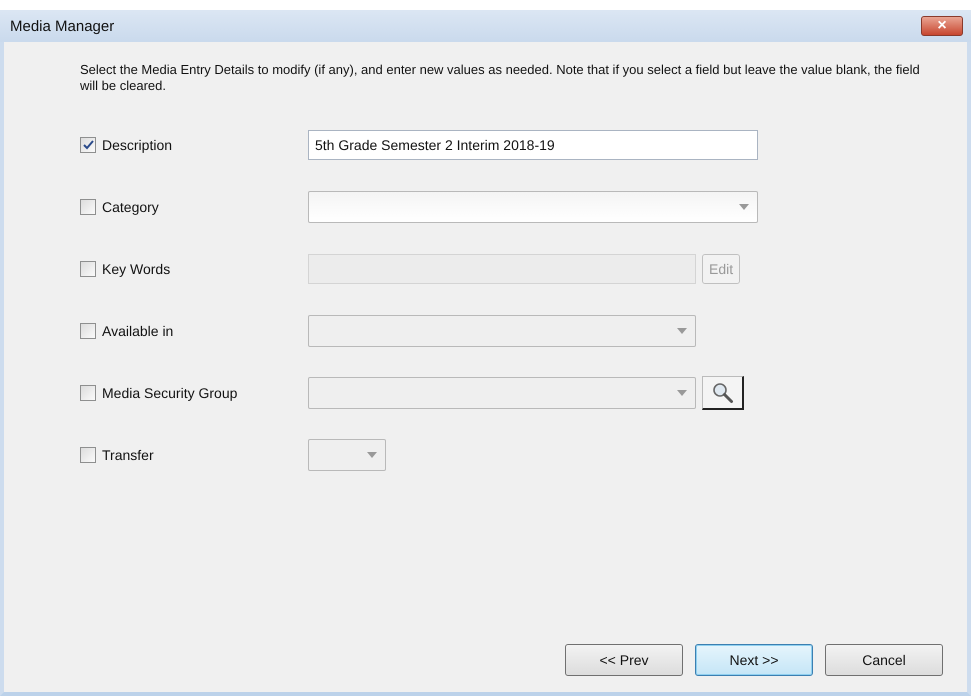 The height and width of the screenshot is (696, 971). What do you see at coordinates (138, 331) in the screenshot?
I see `field-label: Available in` at bounding box center [138, 331].